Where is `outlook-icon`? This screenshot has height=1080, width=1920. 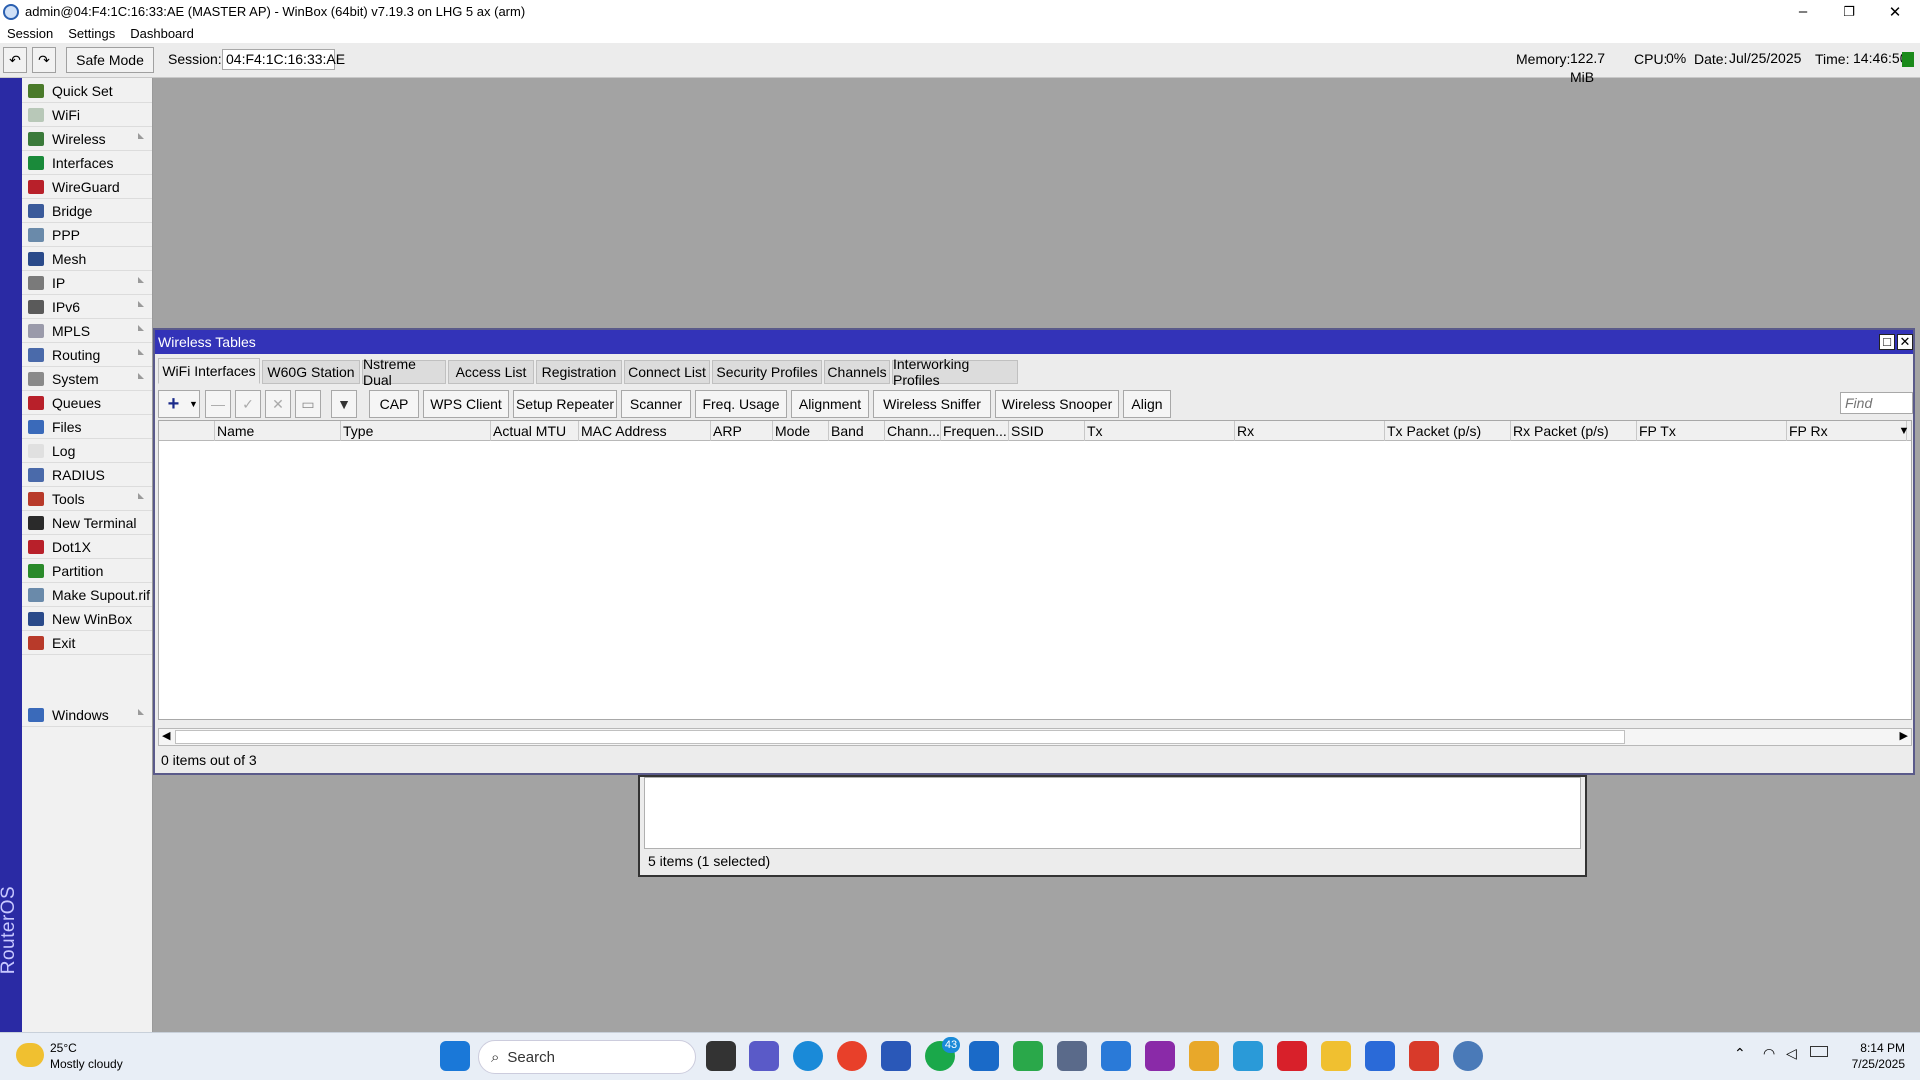 outlook-icon is located at coordinates (984, 1056).